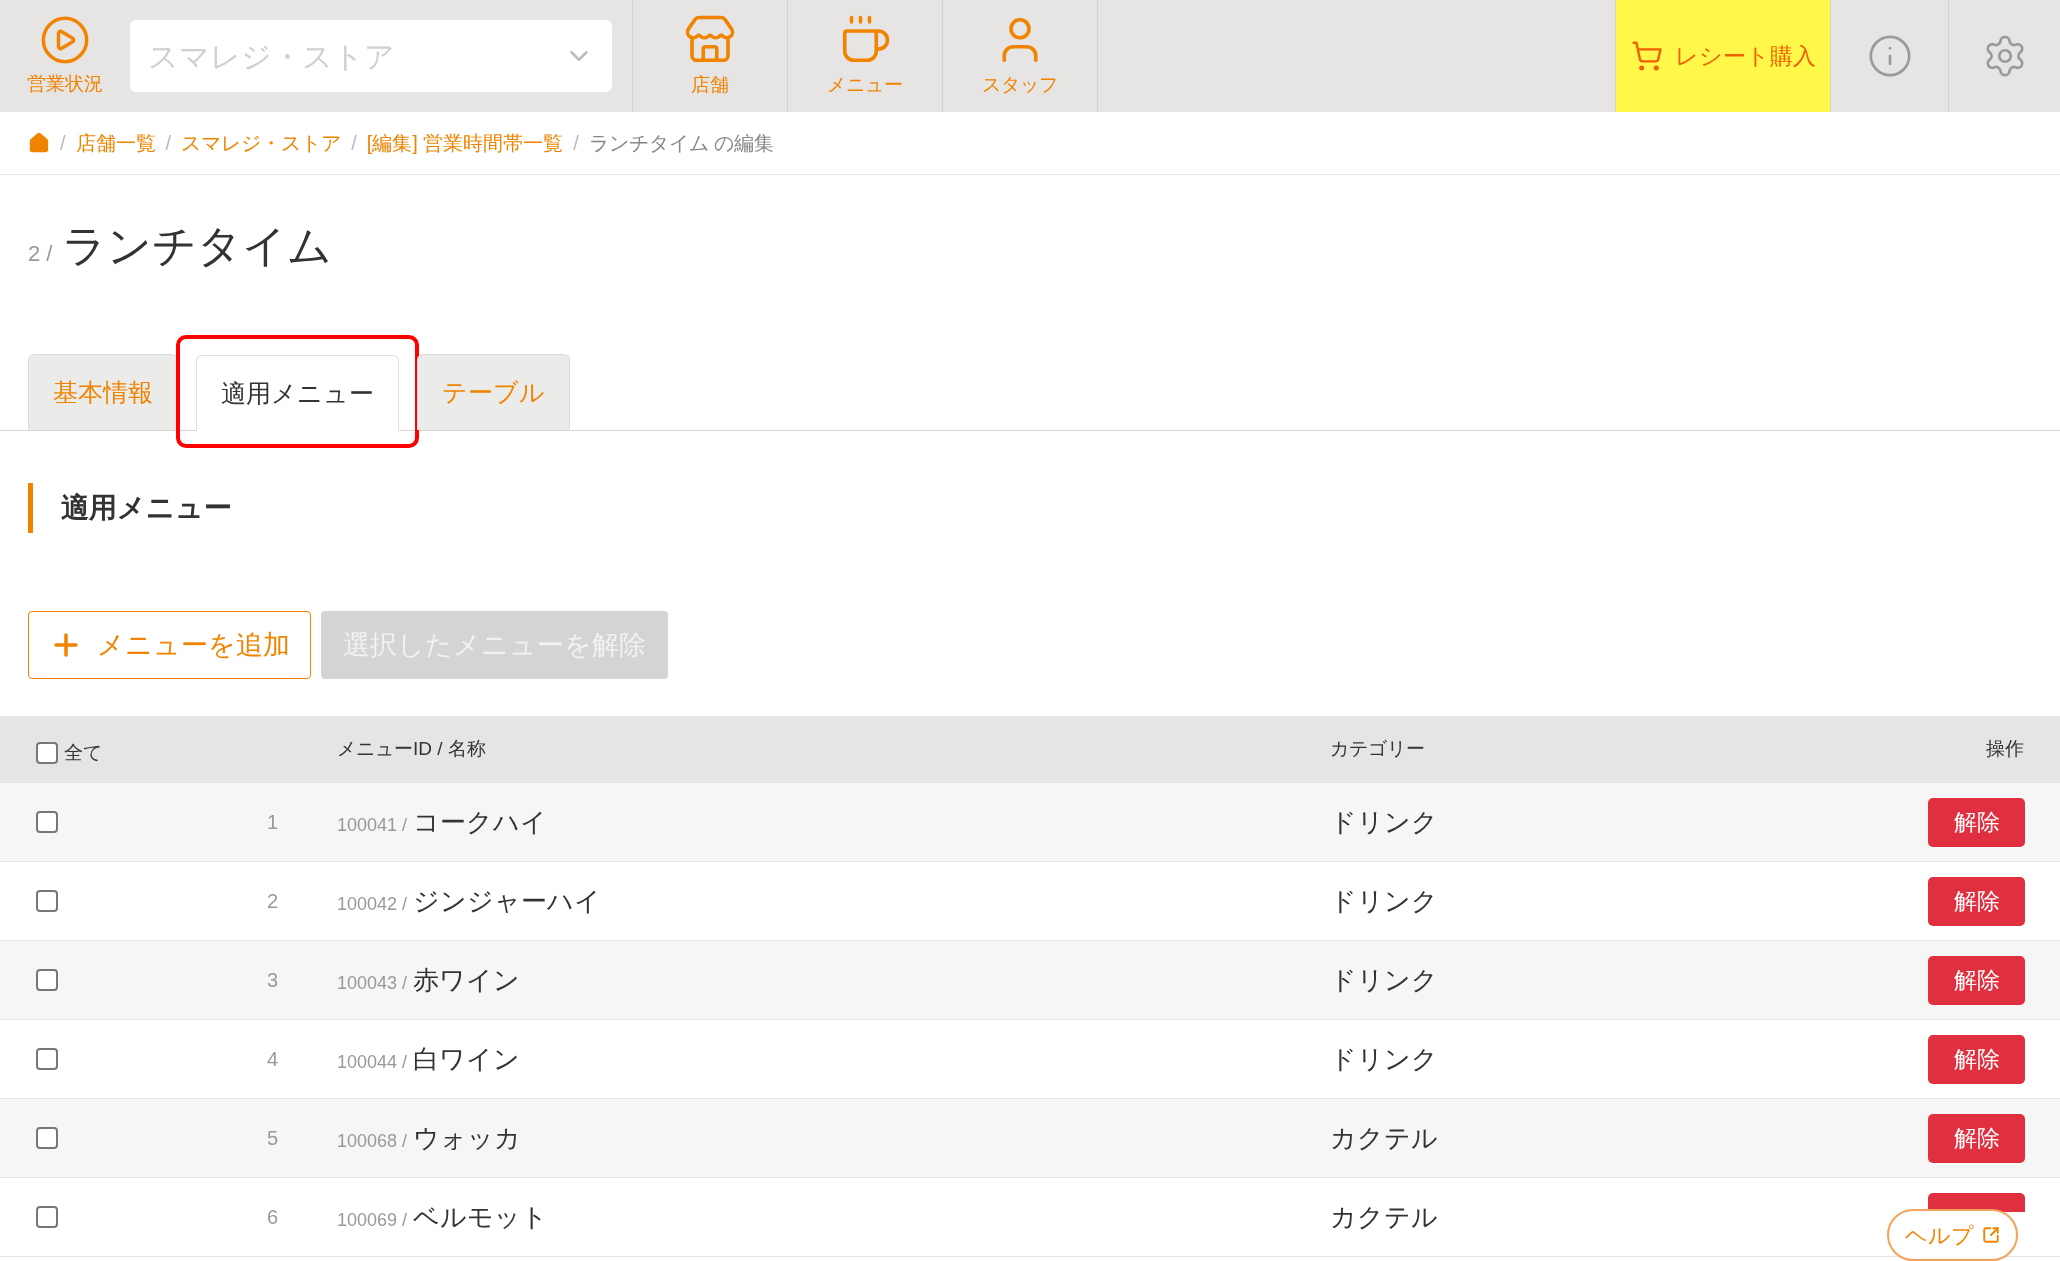  I want to click on section-title: 適用メニュー, so click(146, 508).